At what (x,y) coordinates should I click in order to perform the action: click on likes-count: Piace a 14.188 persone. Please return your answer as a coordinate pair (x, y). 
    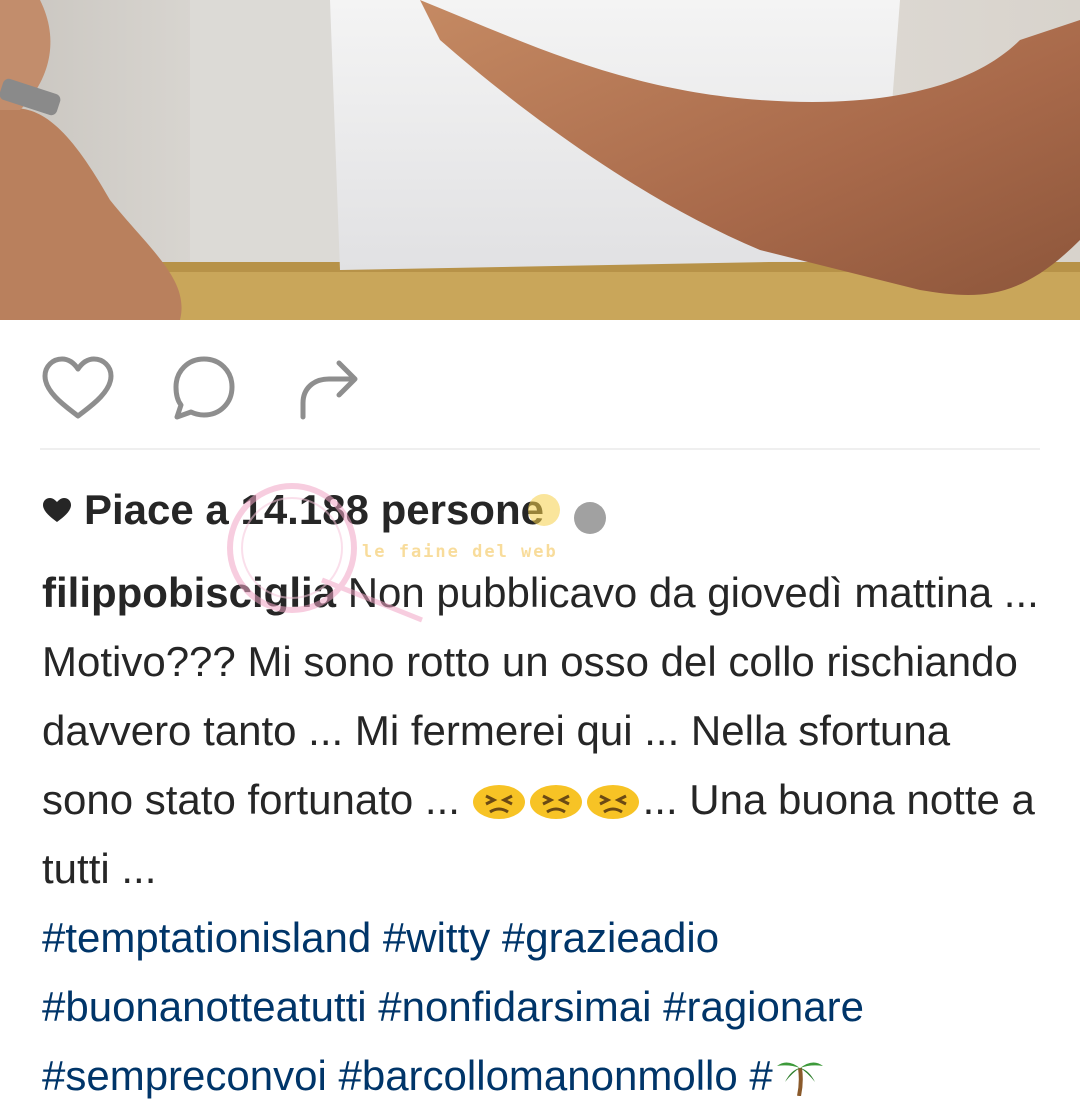
    Looking at the image, I should click on (293, 510).